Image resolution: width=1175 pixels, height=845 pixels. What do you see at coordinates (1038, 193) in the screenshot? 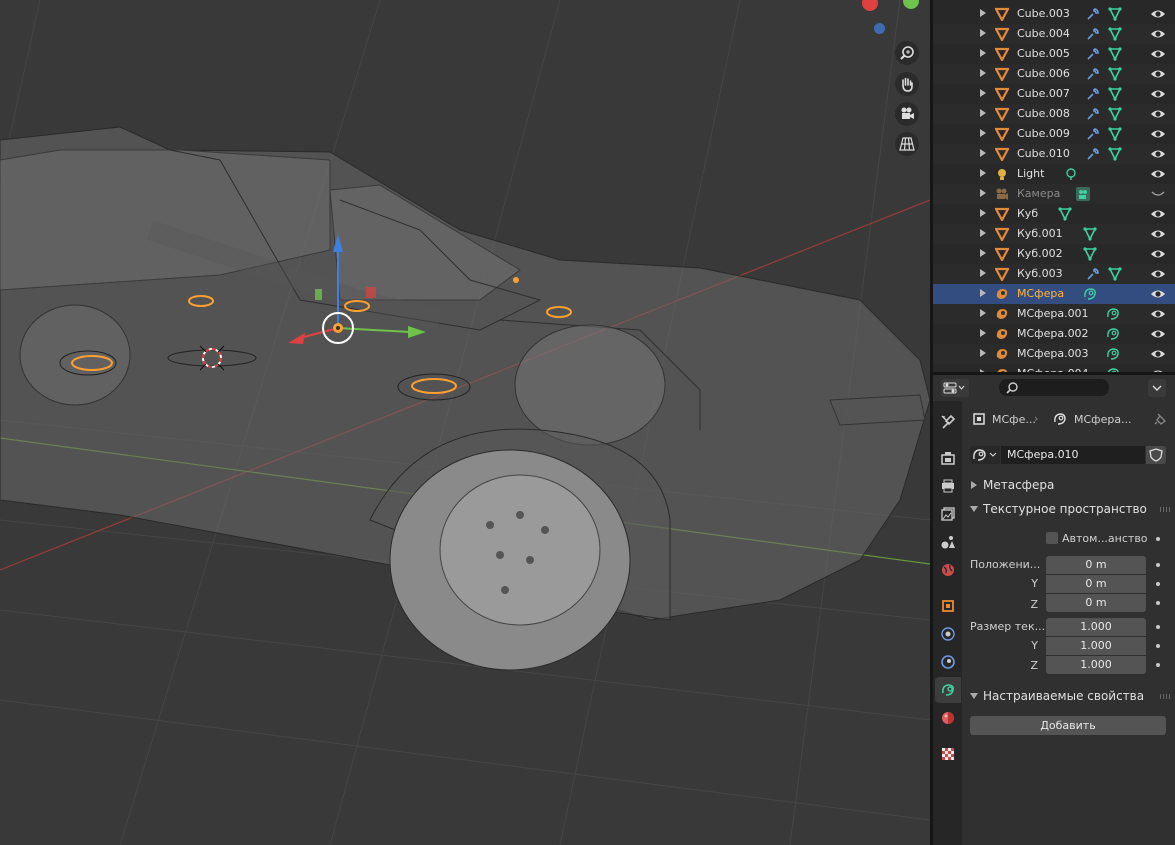
I see `outliner-row-name: Камера` at bounding box center [1038, 193].